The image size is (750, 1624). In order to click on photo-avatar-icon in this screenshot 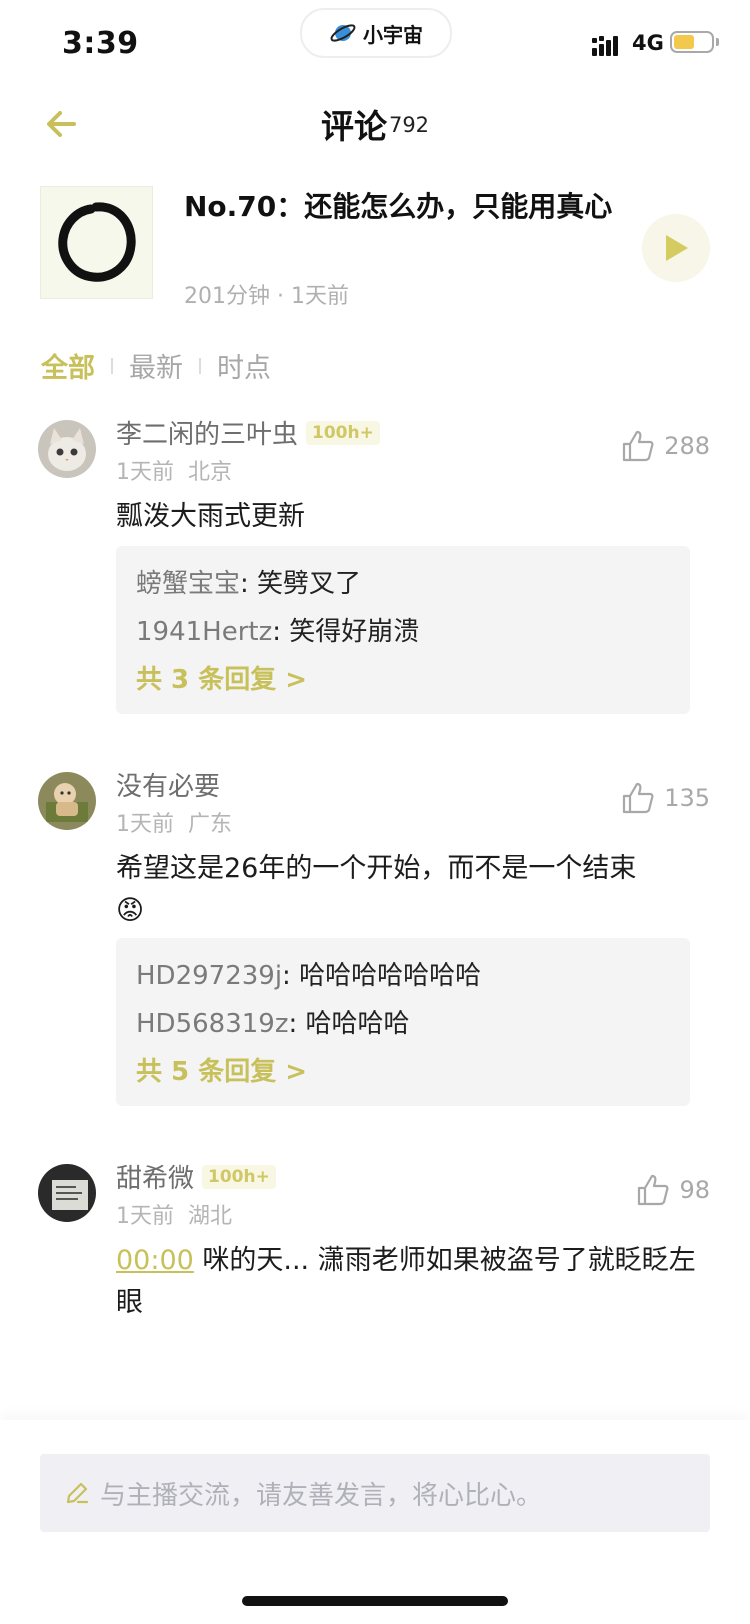, I will do `click(67, 1193)`.